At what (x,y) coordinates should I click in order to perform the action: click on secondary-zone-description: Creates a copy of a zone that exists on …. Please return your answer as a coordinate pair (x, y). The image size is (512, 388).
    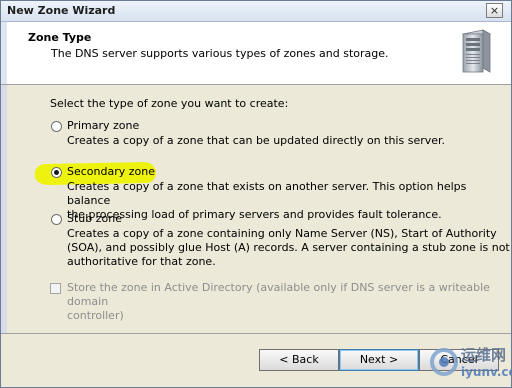
    Looking at the image, I should click on (289, 201).